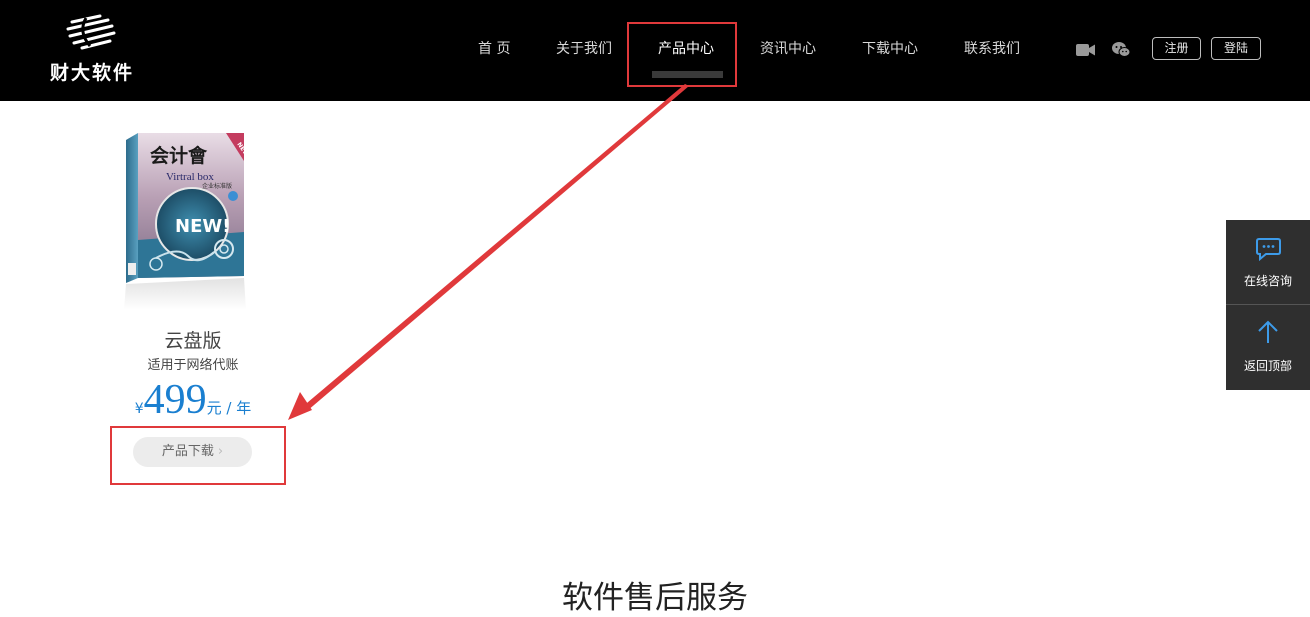 This screenshot has height=617, width=1310. I want to click on price-value: 499, so click(175, 400).